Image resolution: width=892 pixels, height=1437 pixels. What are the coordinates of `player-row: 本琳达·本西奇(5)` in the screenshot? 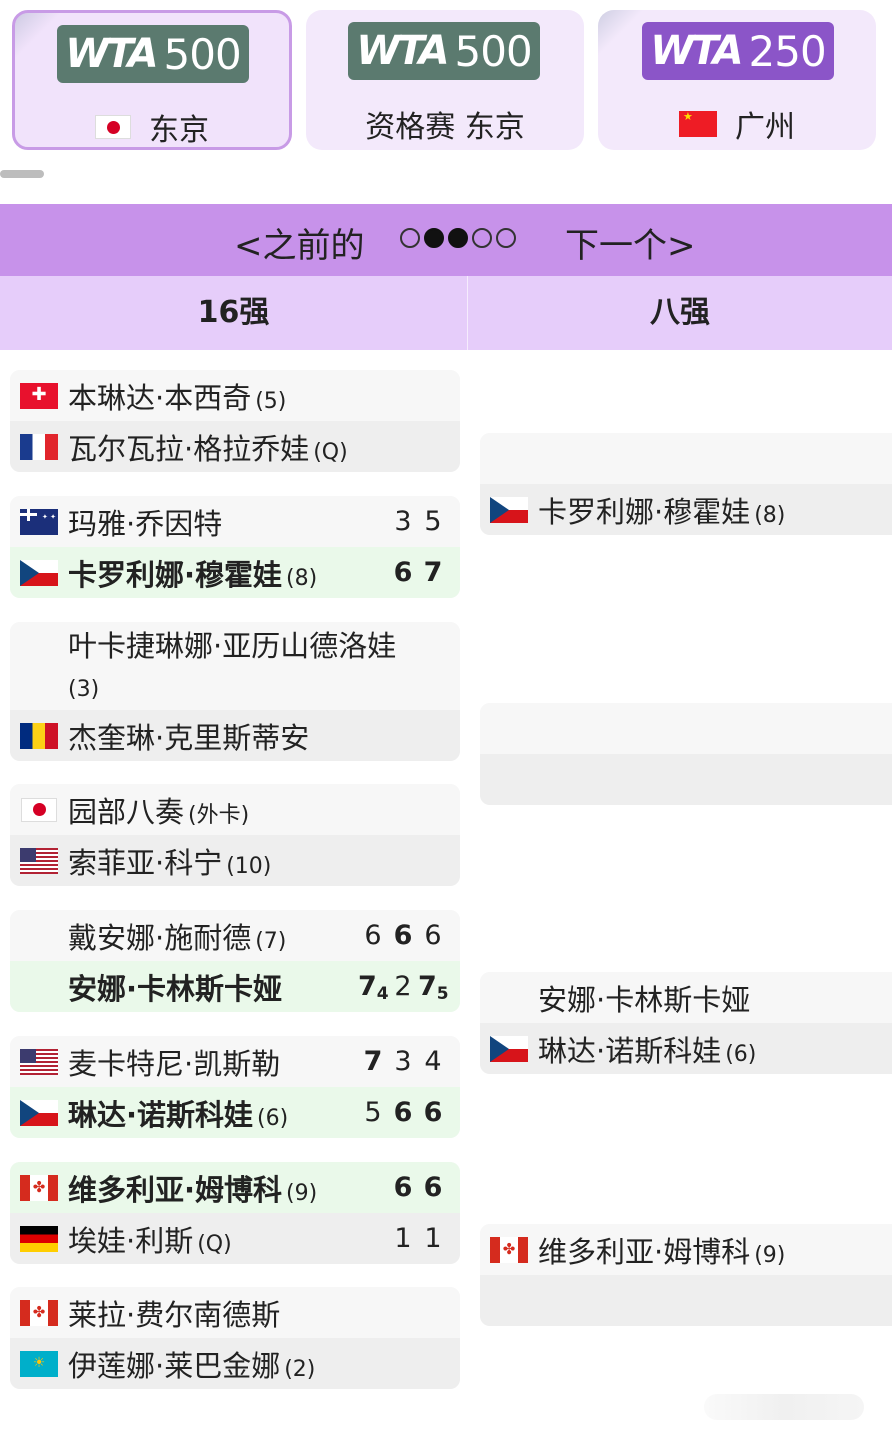 It's located at (235, 395).